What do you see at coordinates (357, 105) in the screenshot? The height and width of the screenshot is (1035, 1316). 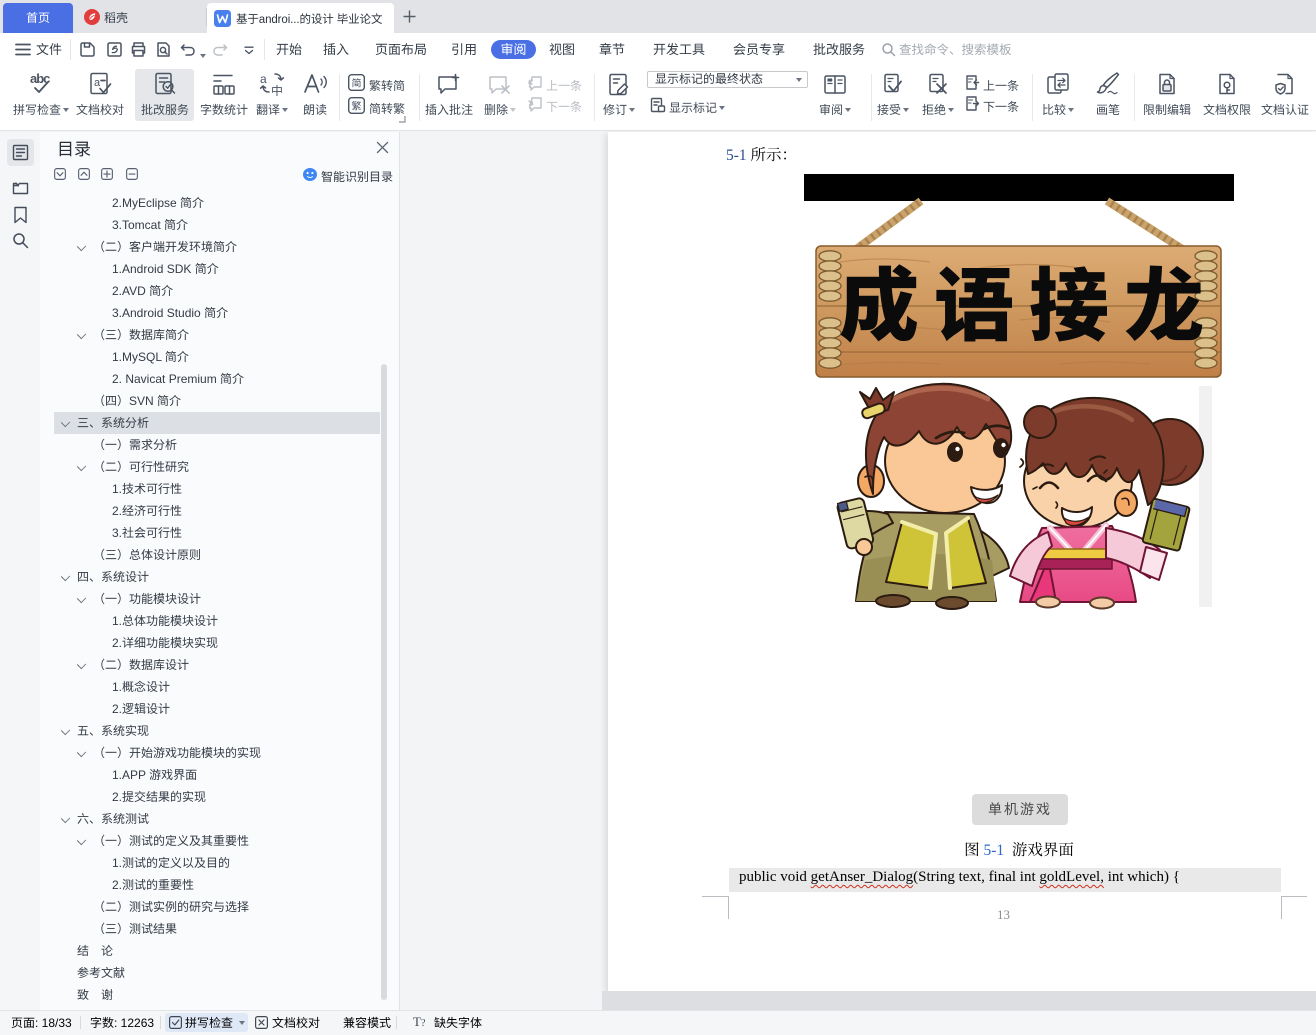 I see `svg-text: 繁` at bounding box center [357, 105].